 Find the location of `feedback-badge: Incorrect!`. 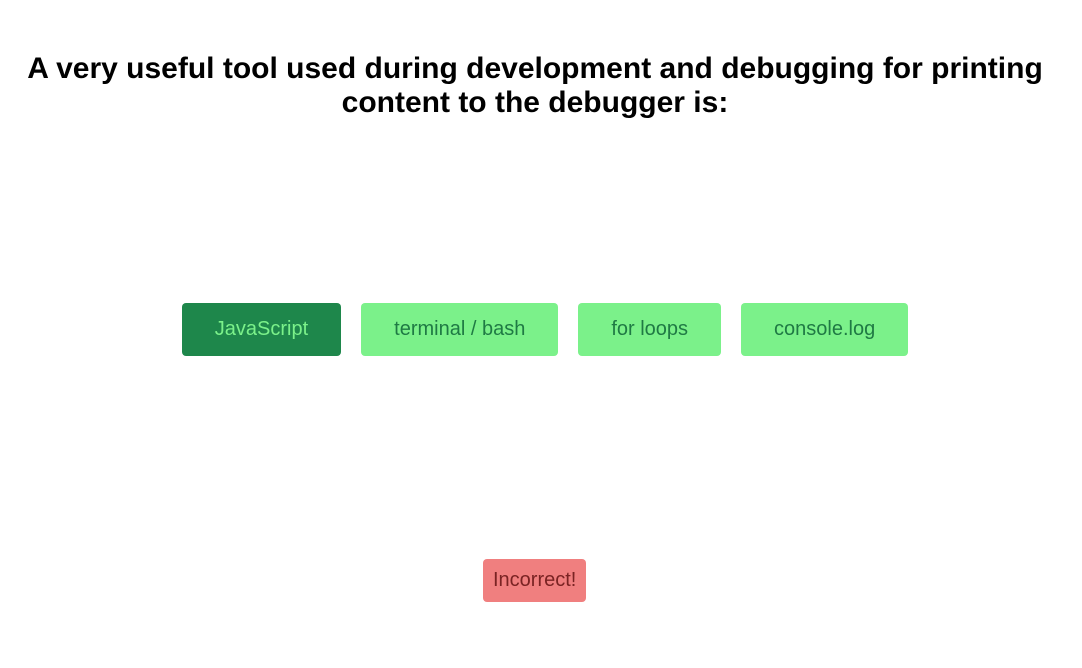

feedback-badge: Incorrect! is located at coordinates (535, 580).